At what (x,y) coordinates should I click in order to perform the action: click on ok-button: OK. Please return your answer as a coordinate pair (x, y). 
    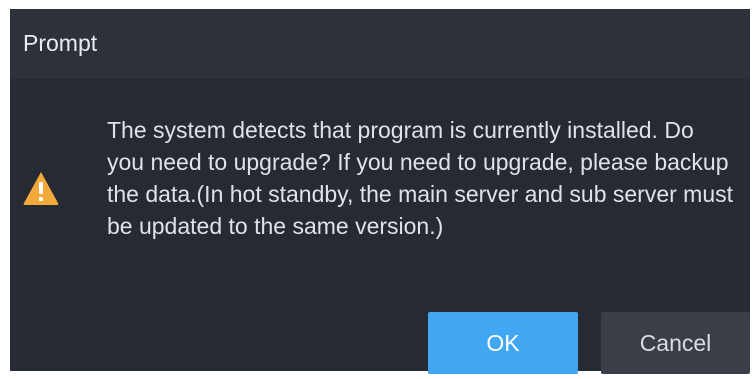
    Looking at the image, I should click on (503, 343).